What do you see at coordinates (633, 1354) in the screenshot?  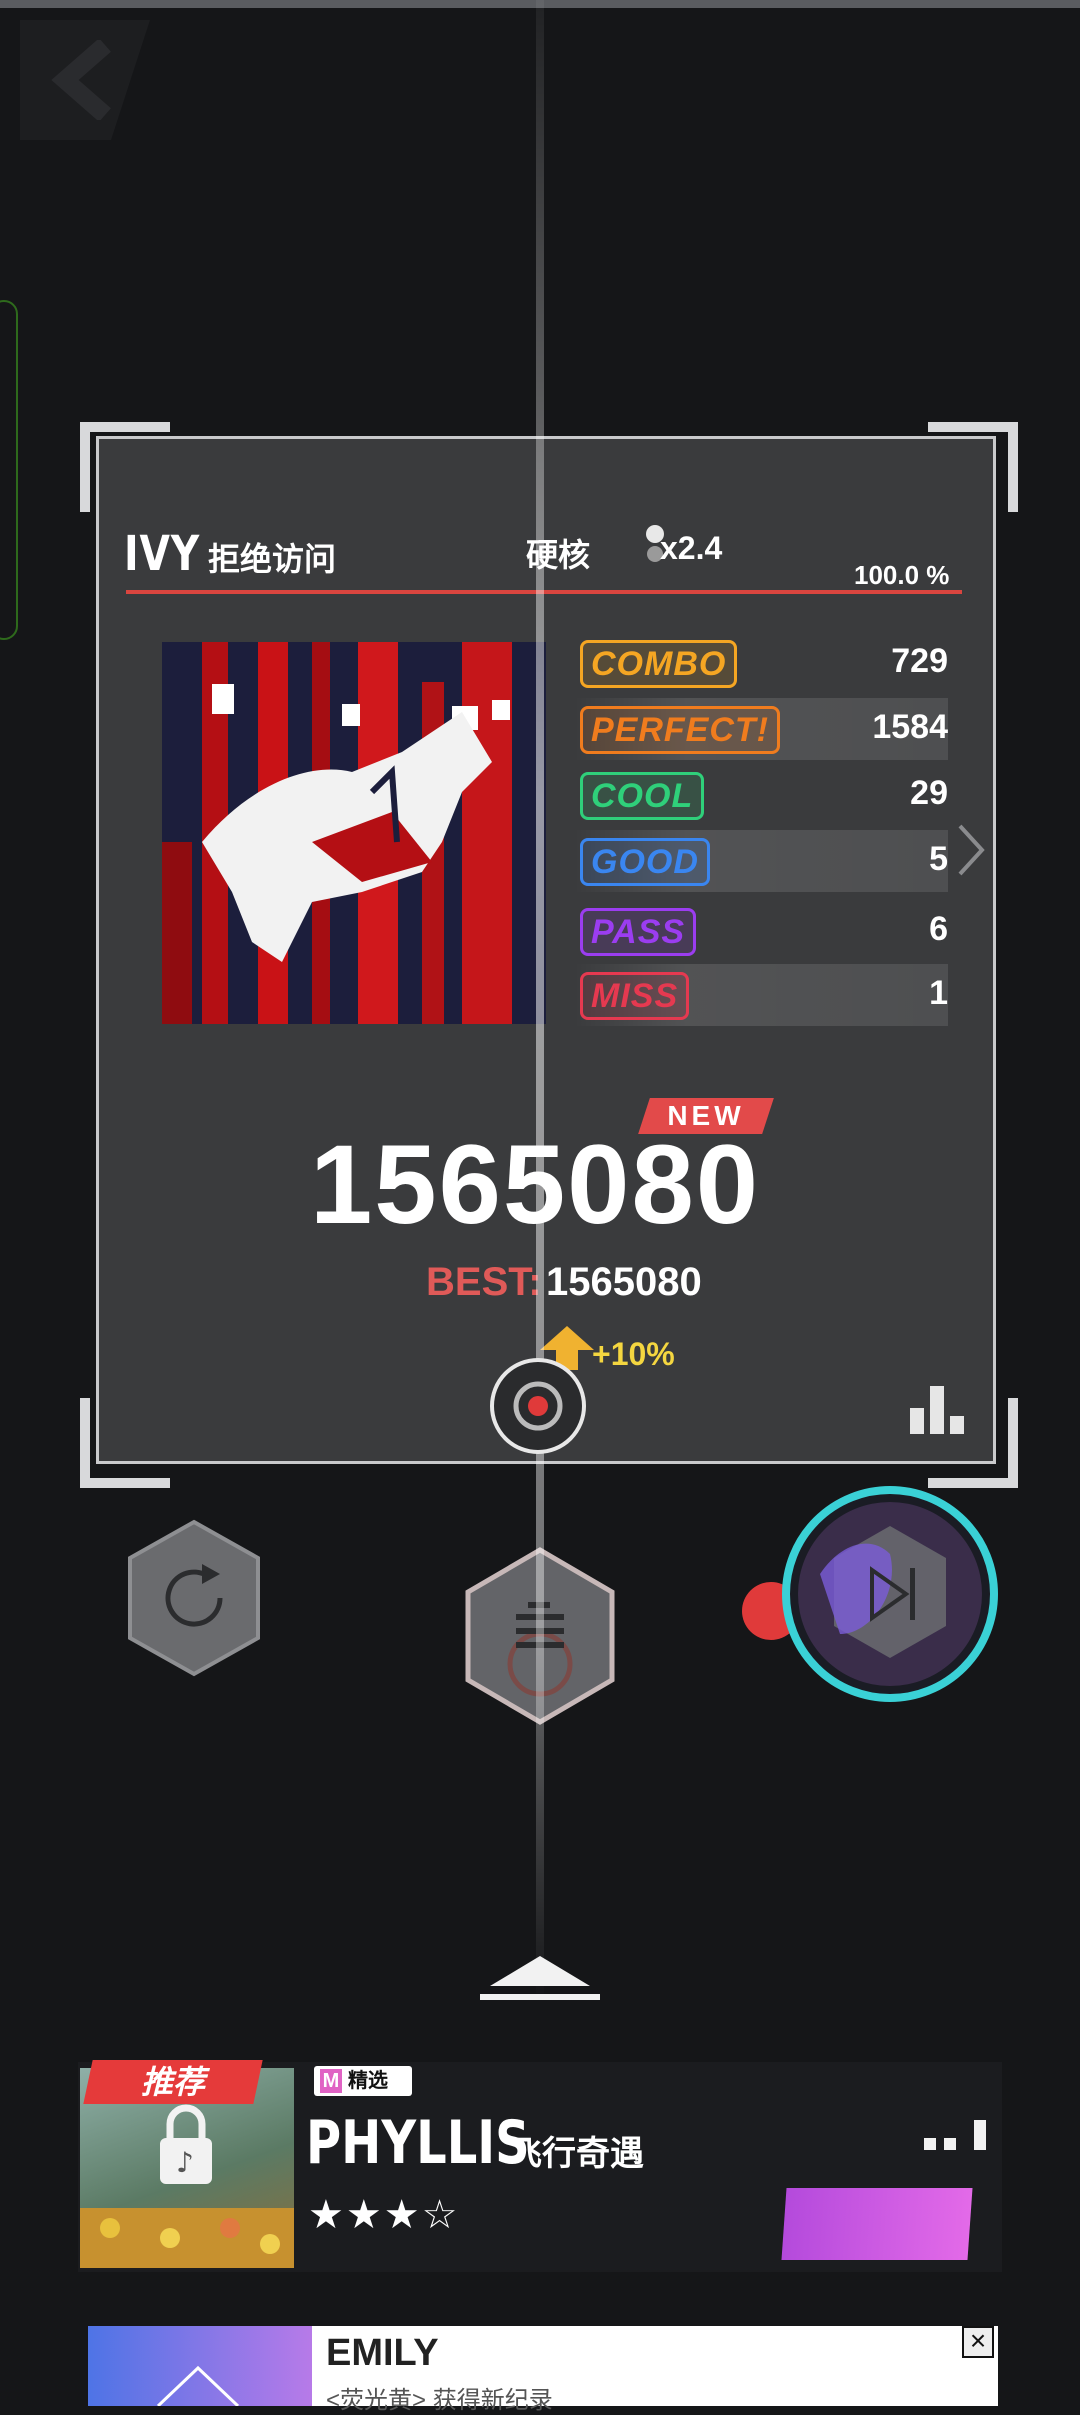 I see `bonus-percent: +10%` at bounding box center [633, 1354].